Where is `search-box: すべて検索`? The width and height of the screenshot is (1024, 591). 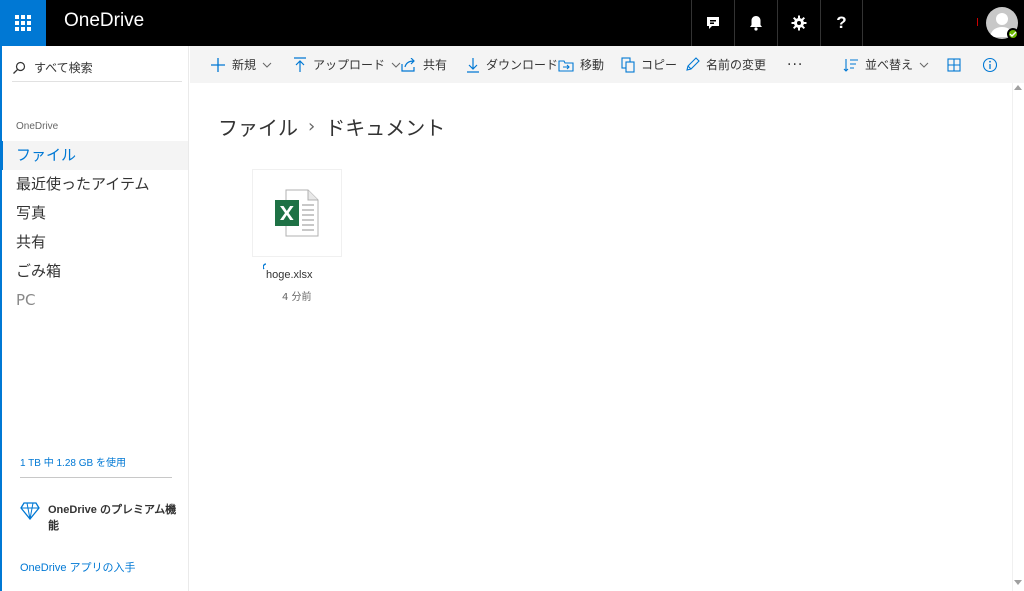 search-box: すべて検索 is located at coordinates (97, 68).